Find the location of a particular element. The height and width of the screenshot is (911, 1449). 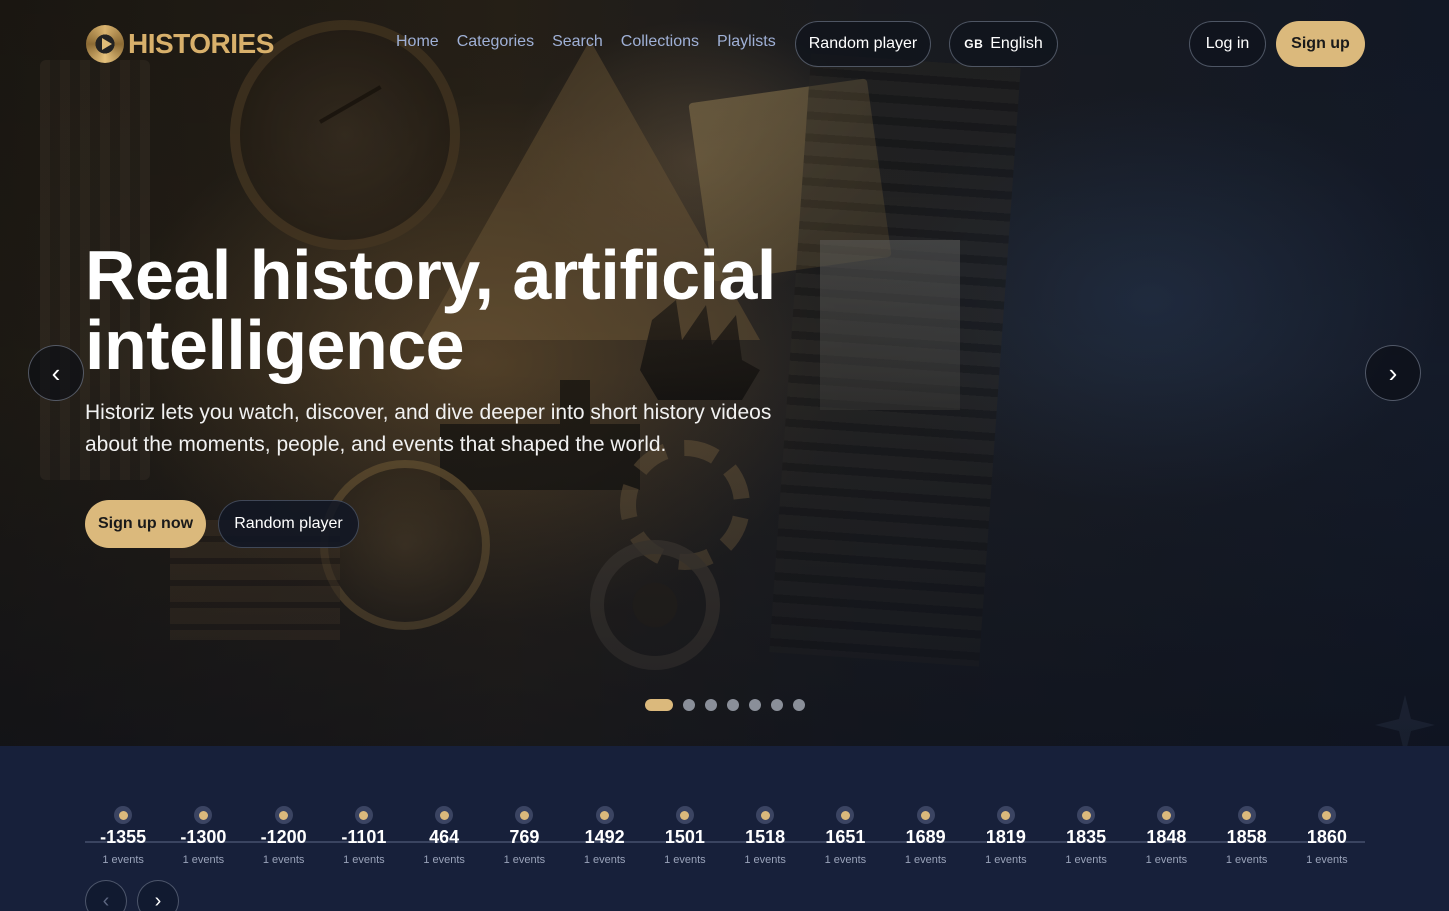

timeline-year: 464 is located at coordinates (444, 837).